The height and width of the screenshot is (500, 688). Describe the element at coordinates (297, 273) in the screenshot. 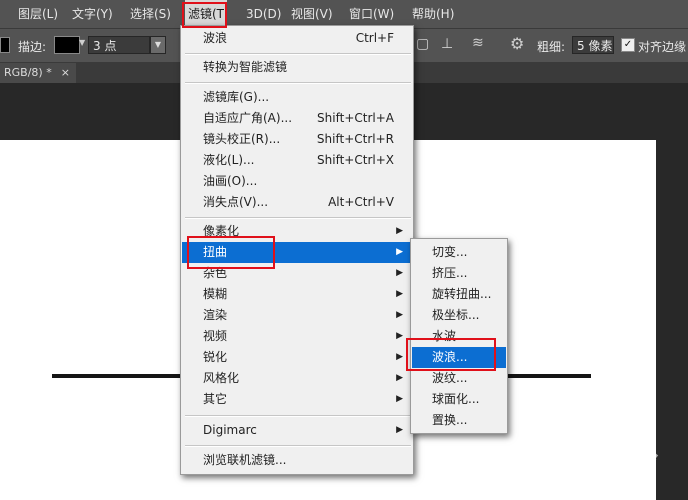

I see `menu-item-noise: 杂色 ▶` at that location.